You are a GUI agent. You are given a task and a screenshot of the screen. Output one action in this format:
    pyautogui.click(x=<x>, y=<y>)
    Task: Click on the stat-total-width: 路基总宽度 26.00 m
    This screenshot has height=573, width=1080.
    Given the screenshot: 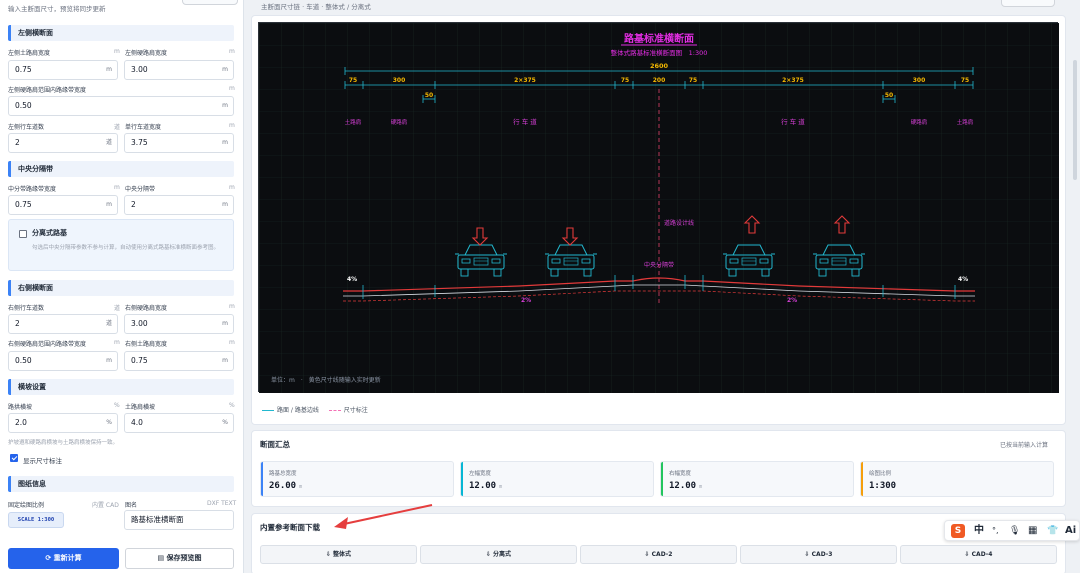 What is the action you would take?
    pyautogui.click(x=357, y=479)
    